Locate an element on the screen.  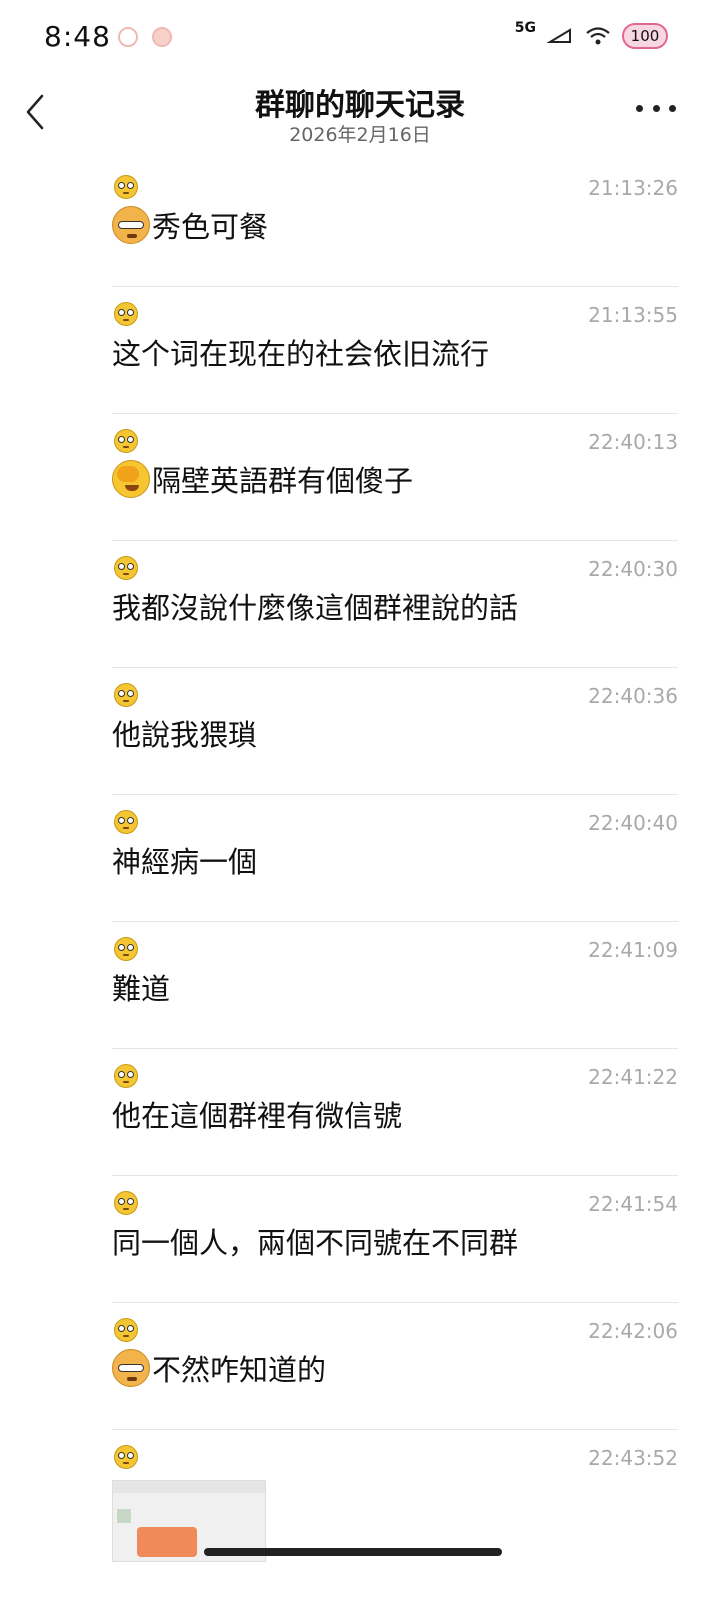
message-time: 22:40:30 is located at coordinates (633, 569).